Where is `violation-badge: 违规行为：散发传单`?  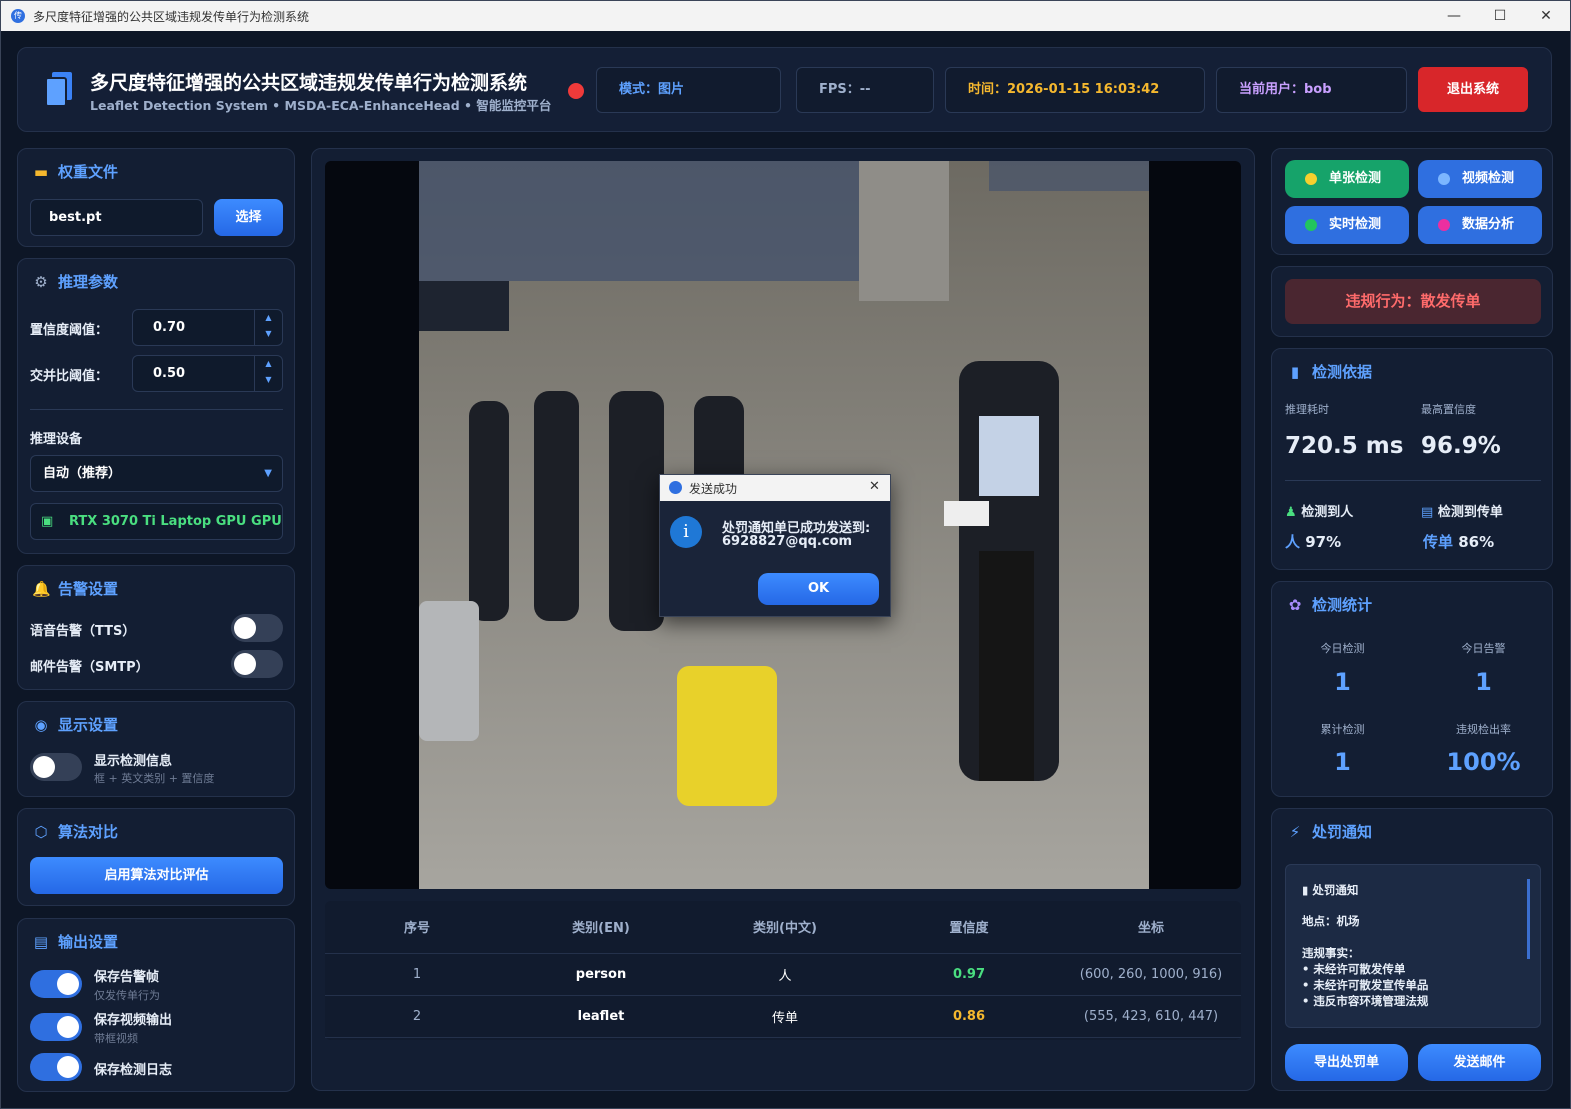
violation-badge: 违规行为：散发传单 is located at coordinates (1413, 301).